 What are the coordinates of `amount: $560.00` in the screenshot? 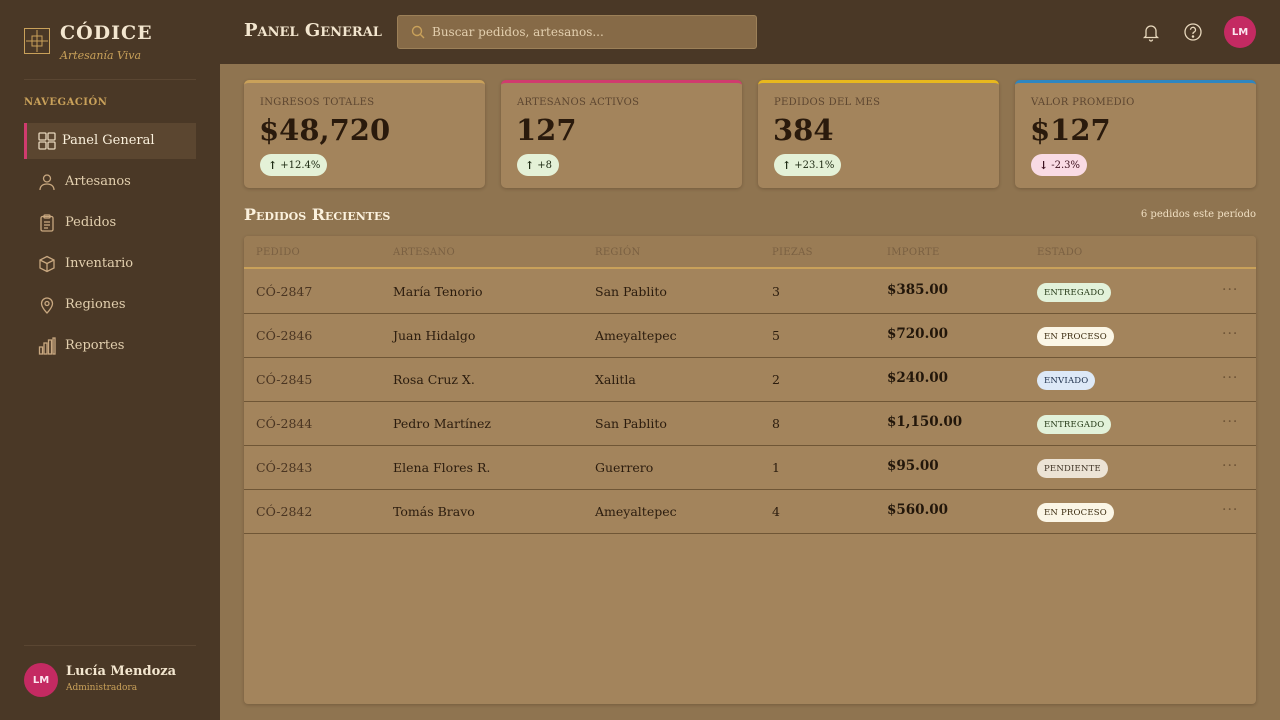 It's located at (918, 510).